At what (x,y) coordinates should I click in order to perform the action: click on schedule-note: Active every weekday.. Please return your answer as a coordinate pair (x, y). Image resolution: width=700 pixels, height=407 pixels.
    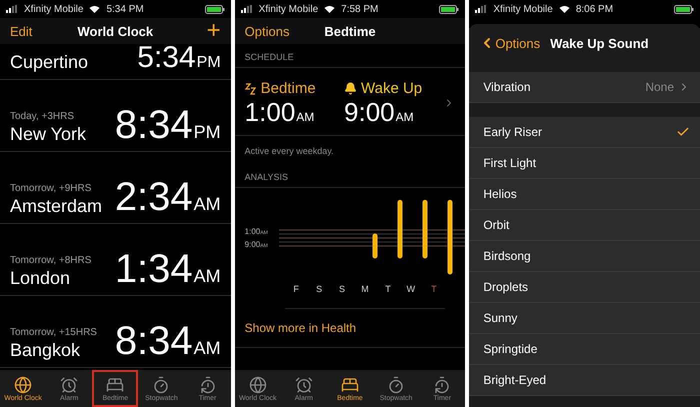
    Looking at the image, I should click on (289, 151).